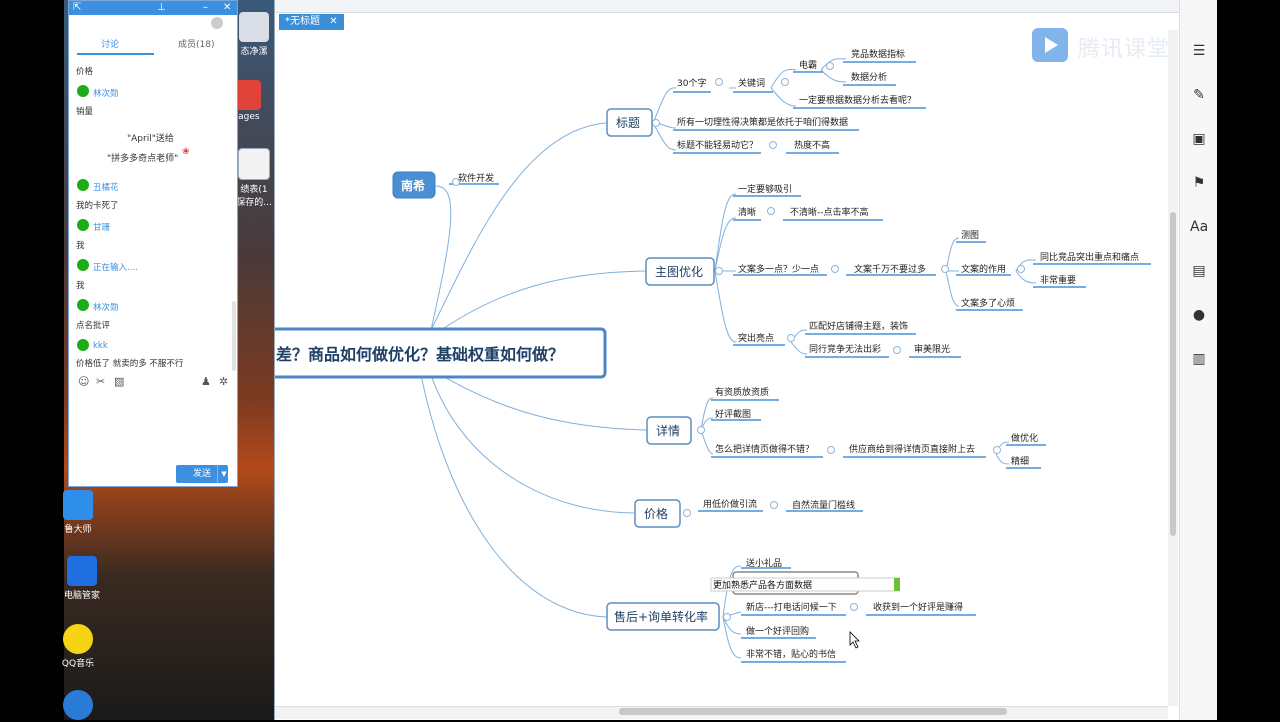 The image size is (1280, 722). I want to click on subtopic: 一定要够吸引, so click(765, 189).